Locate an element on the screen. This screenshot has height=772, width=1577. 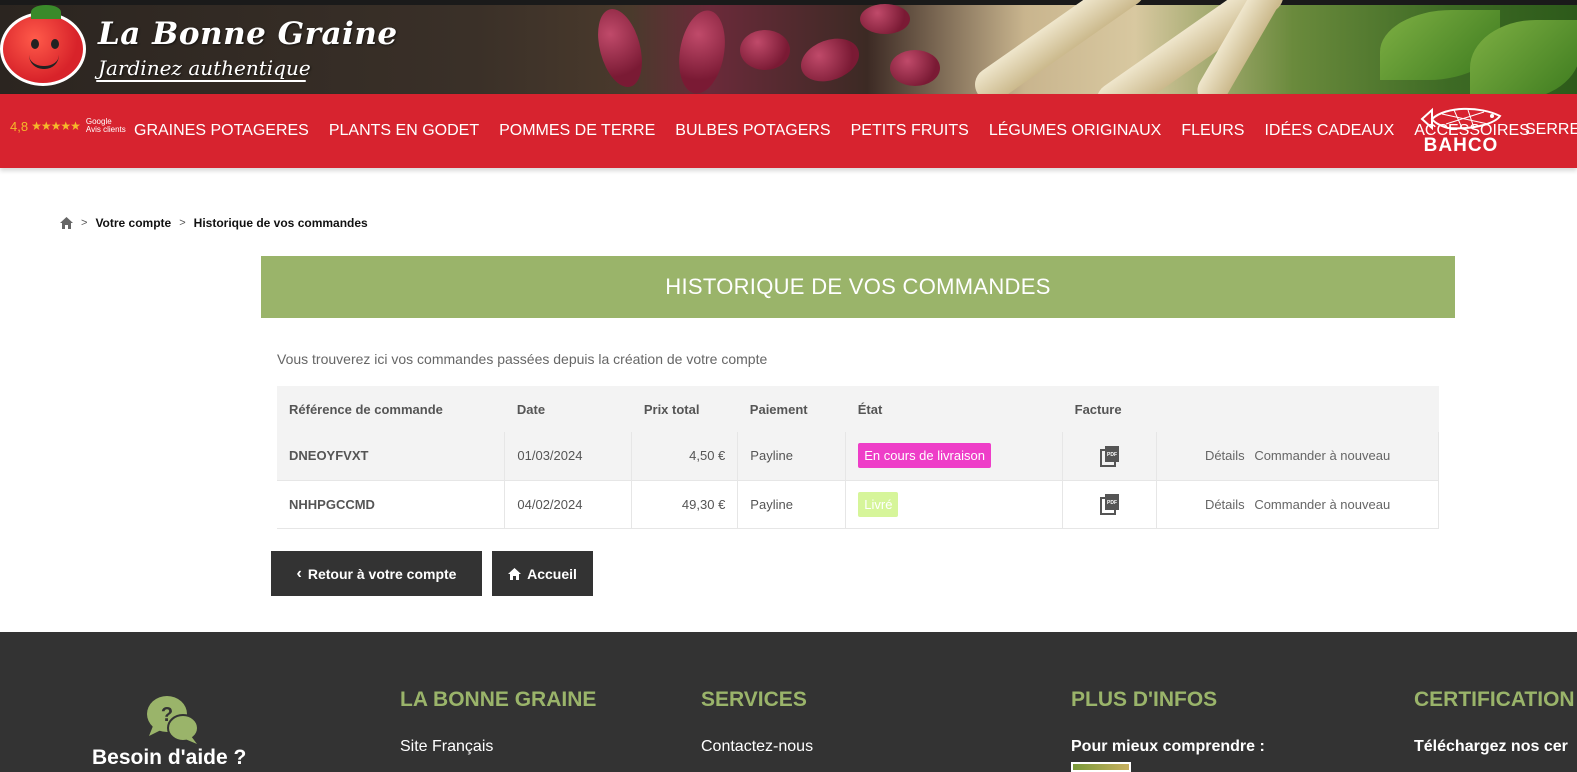
status-badge: En cours de livraison is located at coordinates (924, 456).